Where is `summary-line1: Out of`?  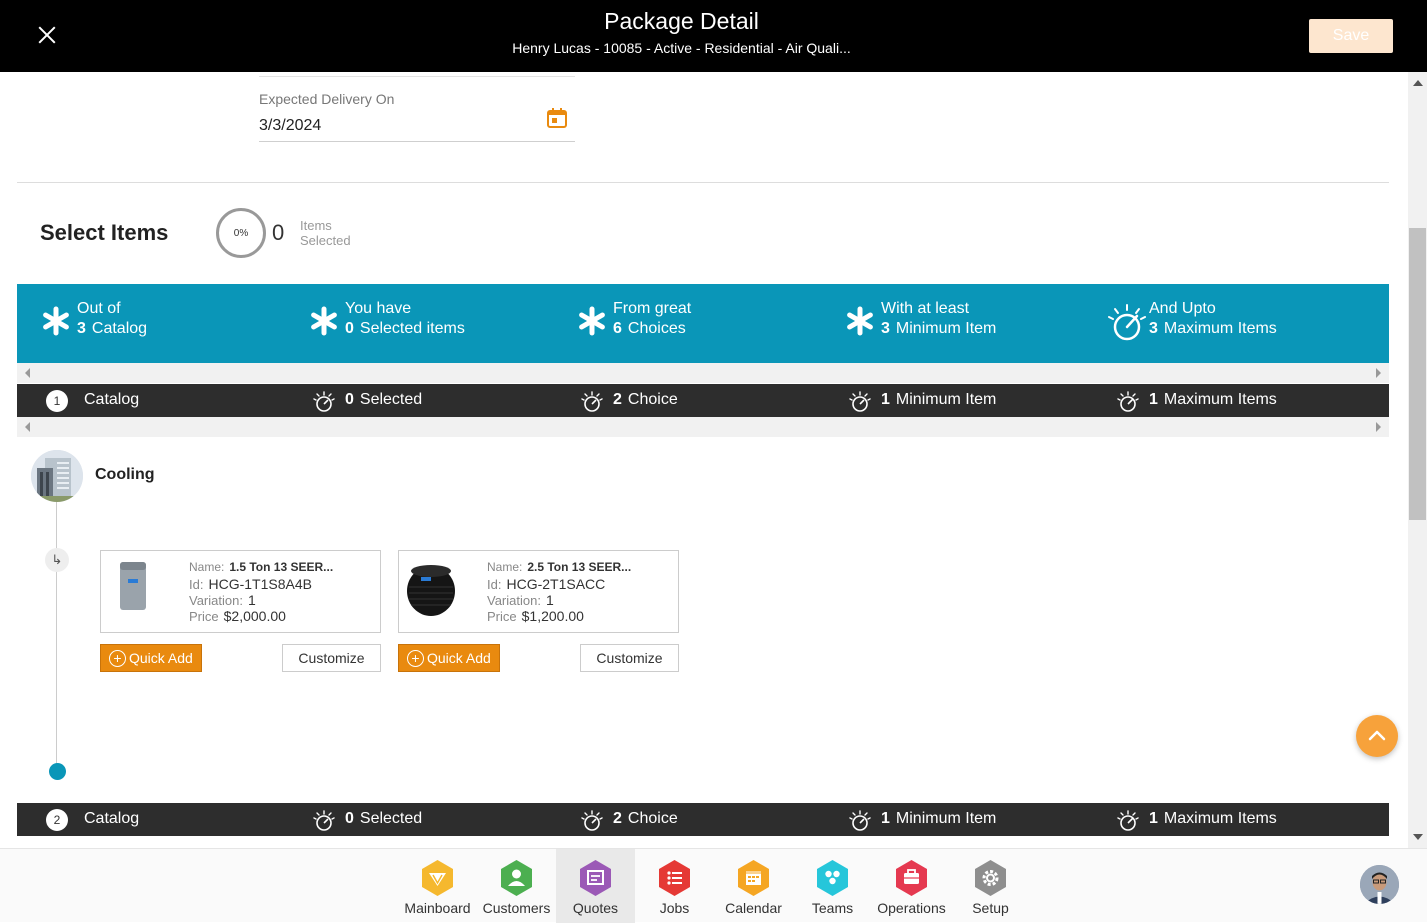 summary-line1: Out of is located at coordinates (99, 308).